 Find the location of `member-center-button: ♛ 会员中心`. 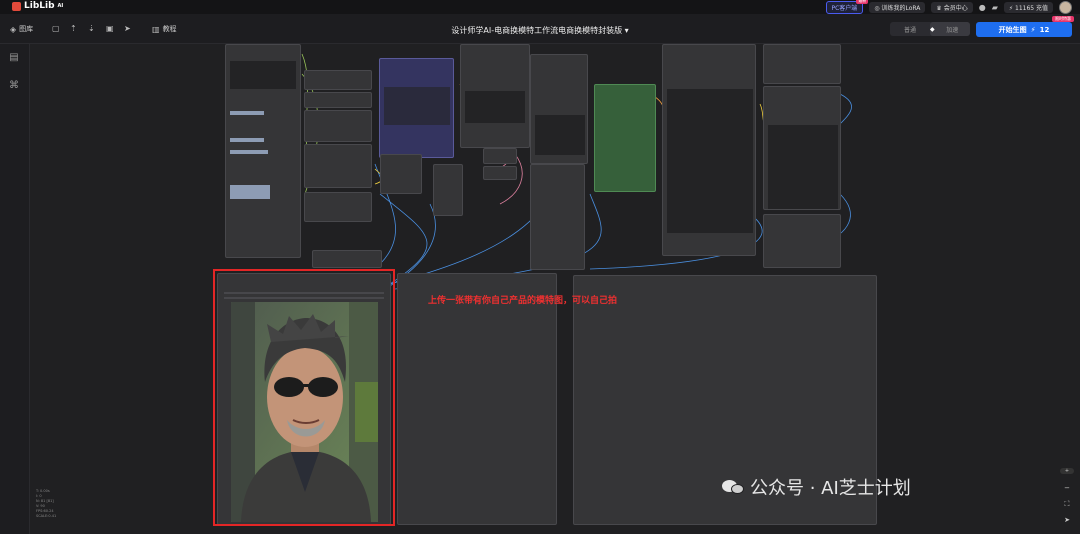

member-center-button: ♛ 会员中心 is located at coordinates (952, 7).